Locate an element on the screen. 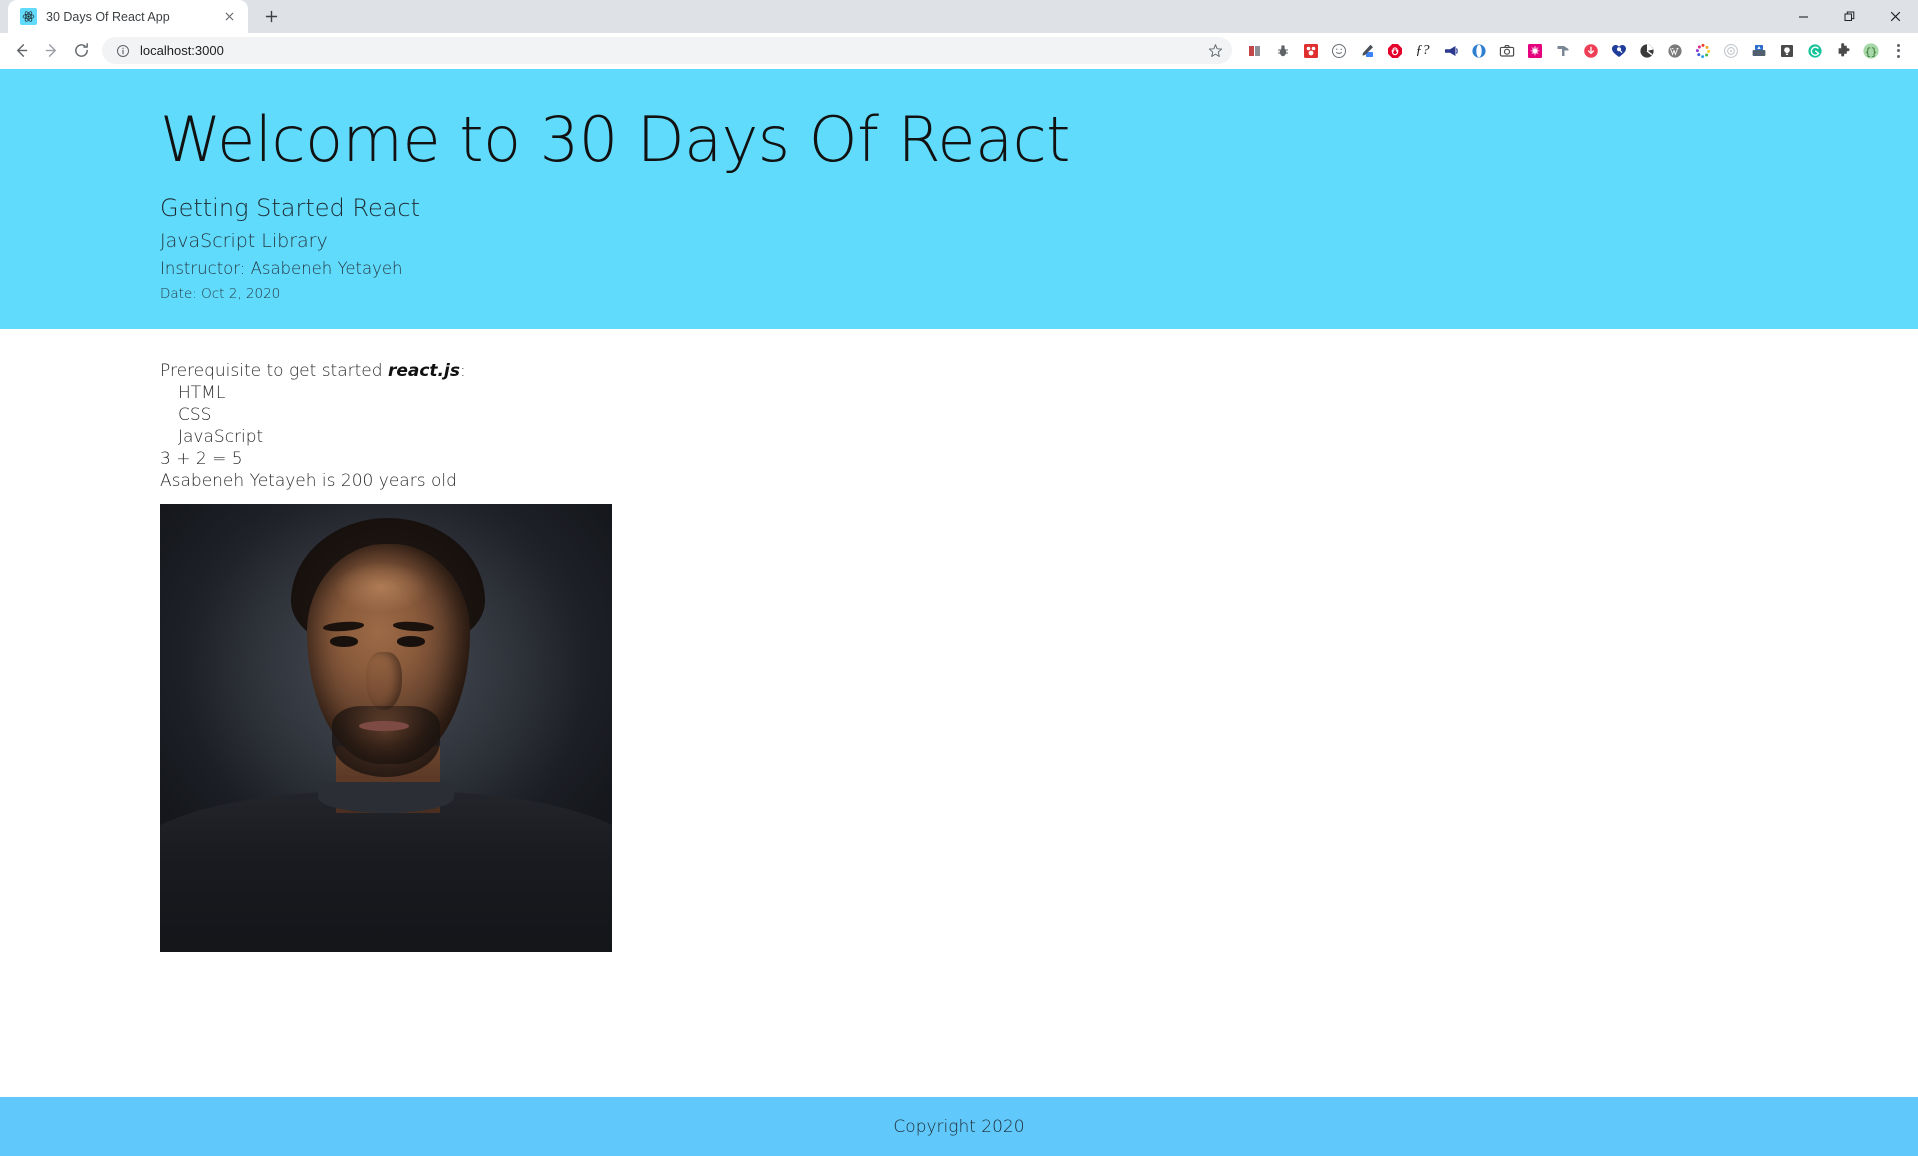  json-viewer-icon: {} is located at coordinates (1870, 50).